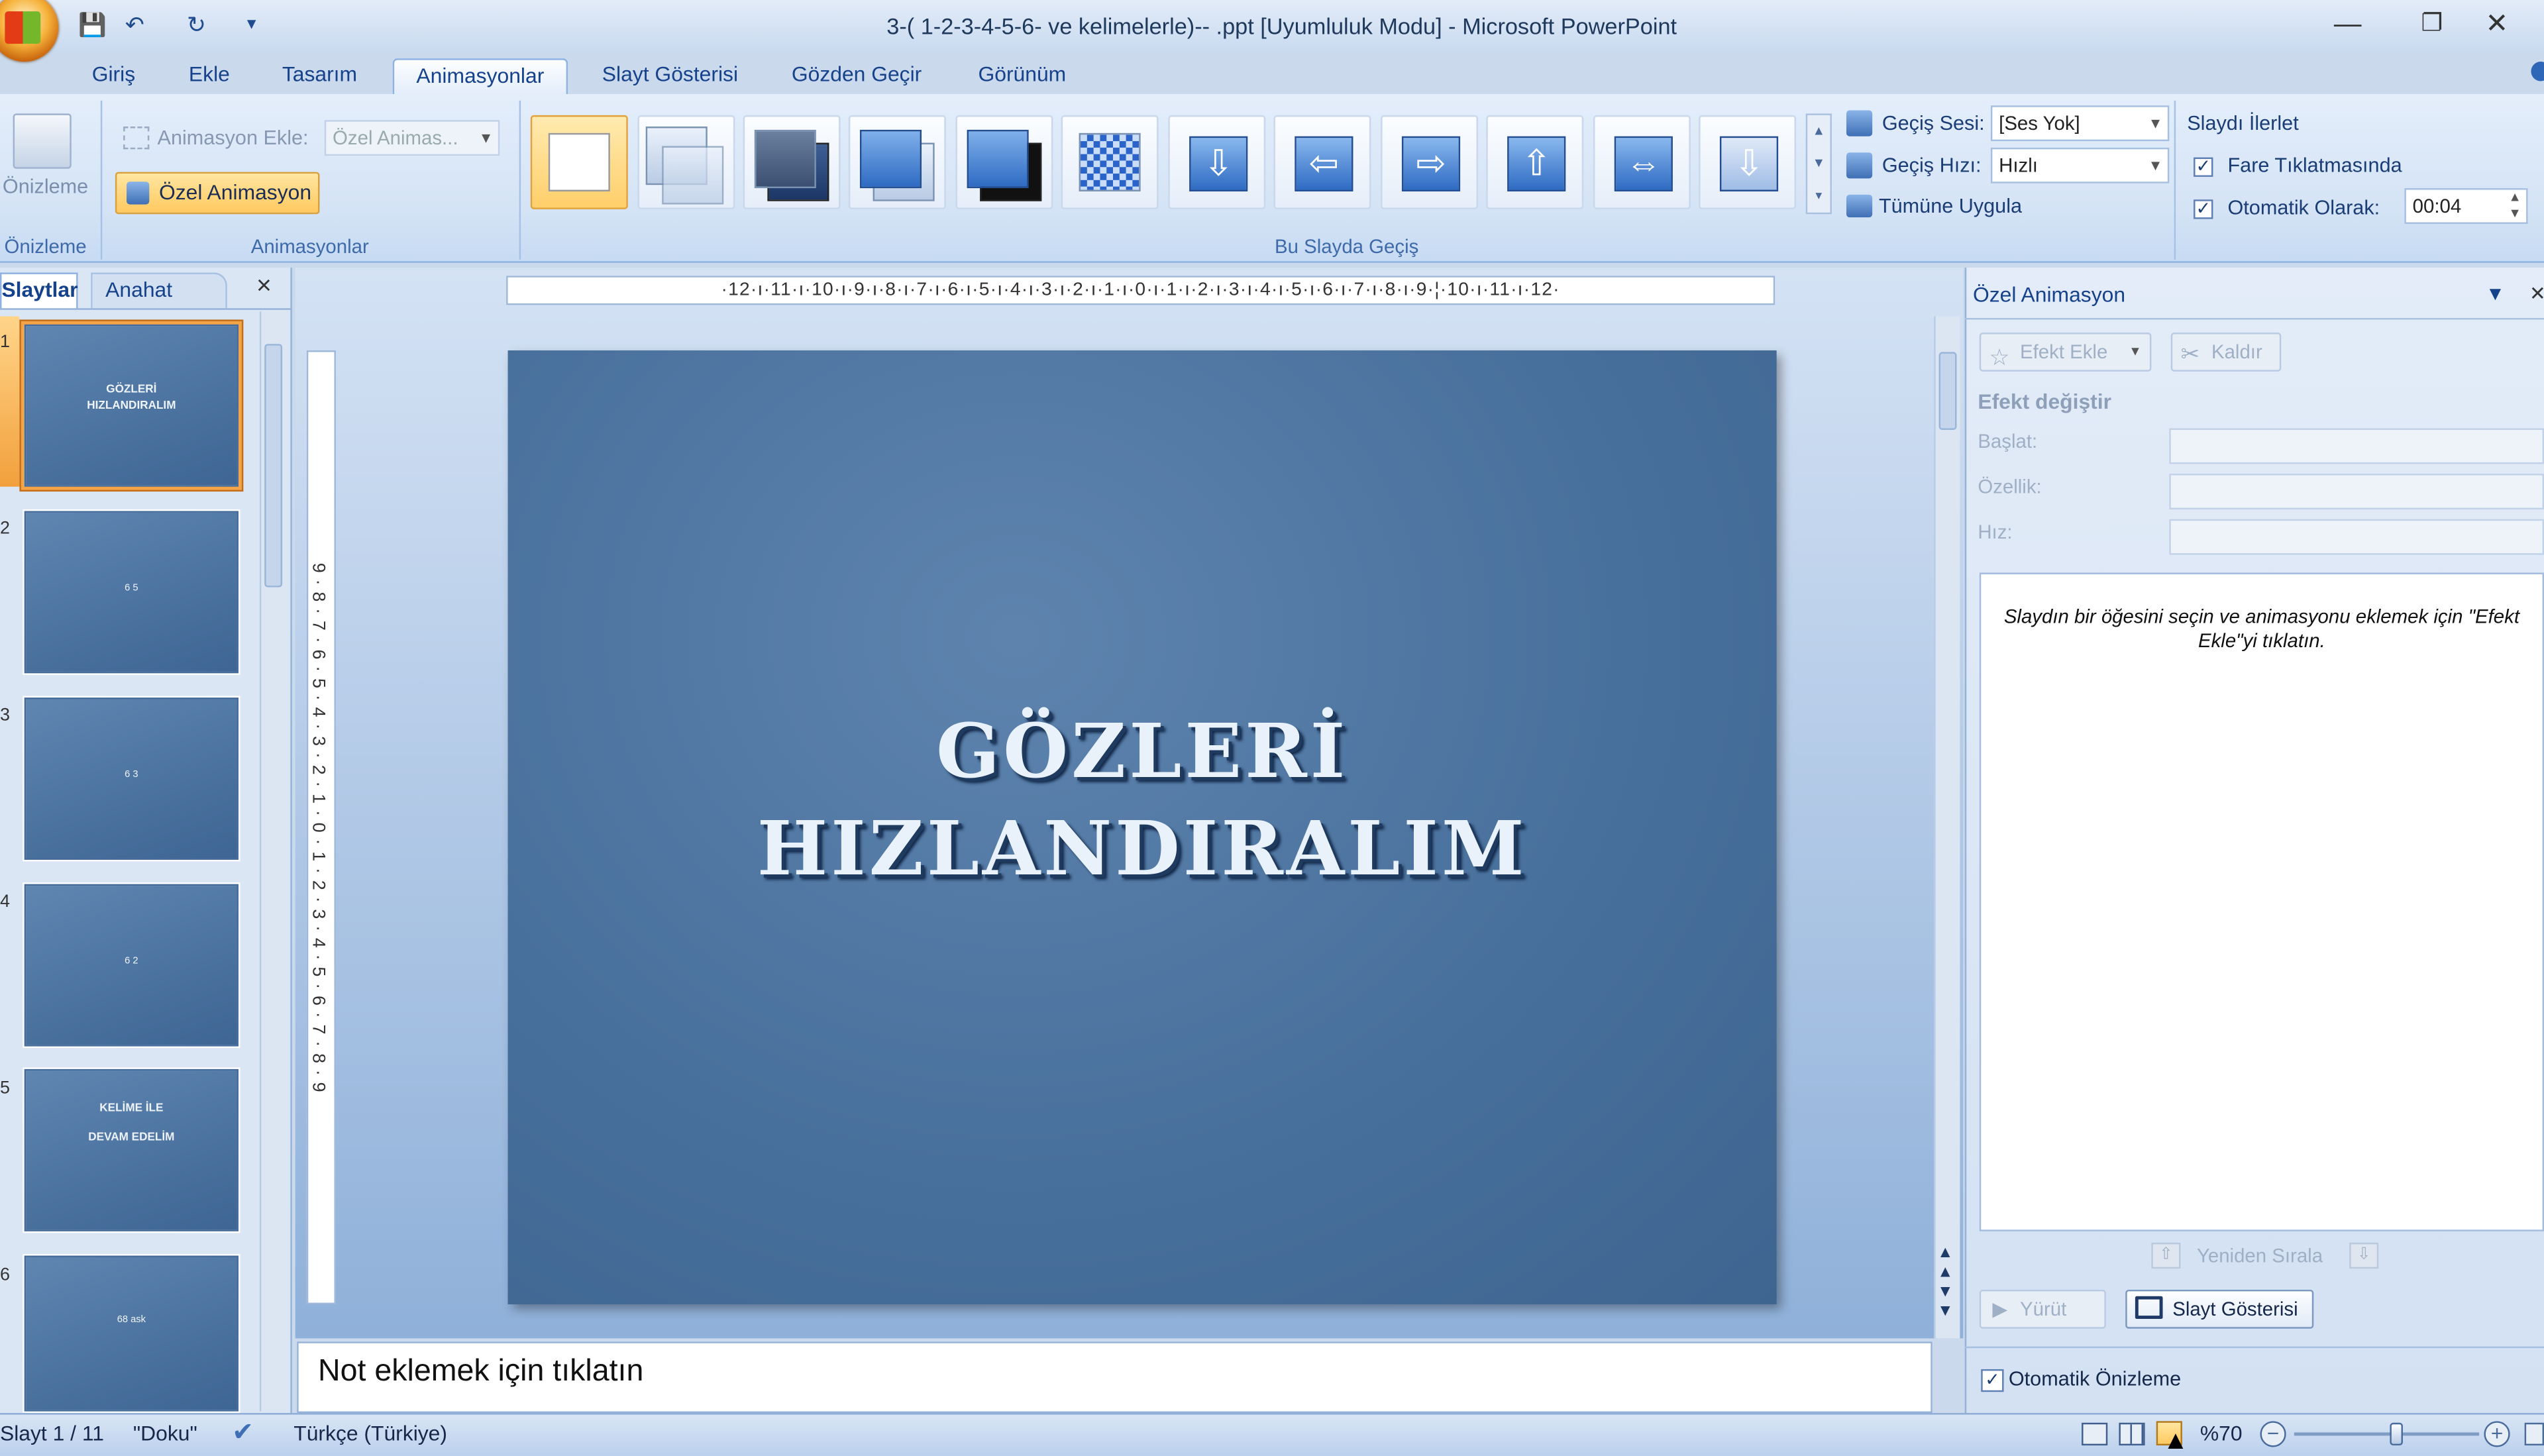 The width and height of the screenshot is (2544, 1456). Describe the element at coordinates (209, 76) in the screenshot. I see `tab-ekle: Ekle` at that location.